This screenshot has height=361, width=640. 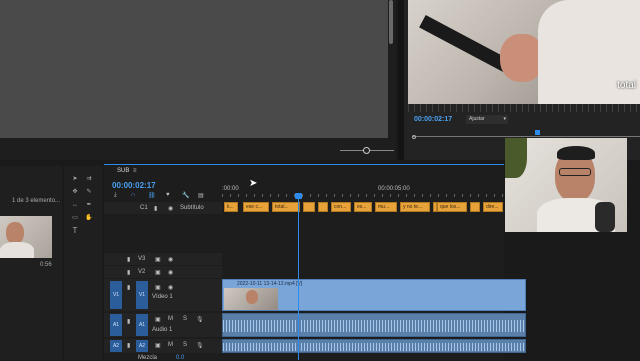 What do you see at coordinates (115, 195) in the screenshot?
I see `nest-icon: ⤓` at bounding box center [115, 195].